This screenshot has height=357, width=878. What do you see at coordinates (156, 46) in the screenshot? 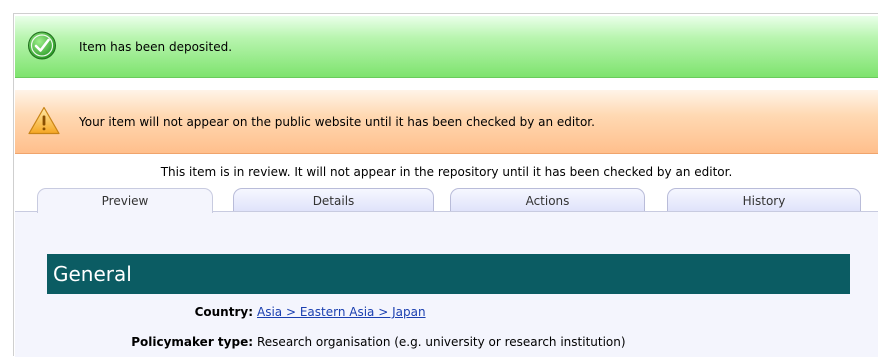
I see `success-text: Item has been deposited.` at bounding box center [156, 46].